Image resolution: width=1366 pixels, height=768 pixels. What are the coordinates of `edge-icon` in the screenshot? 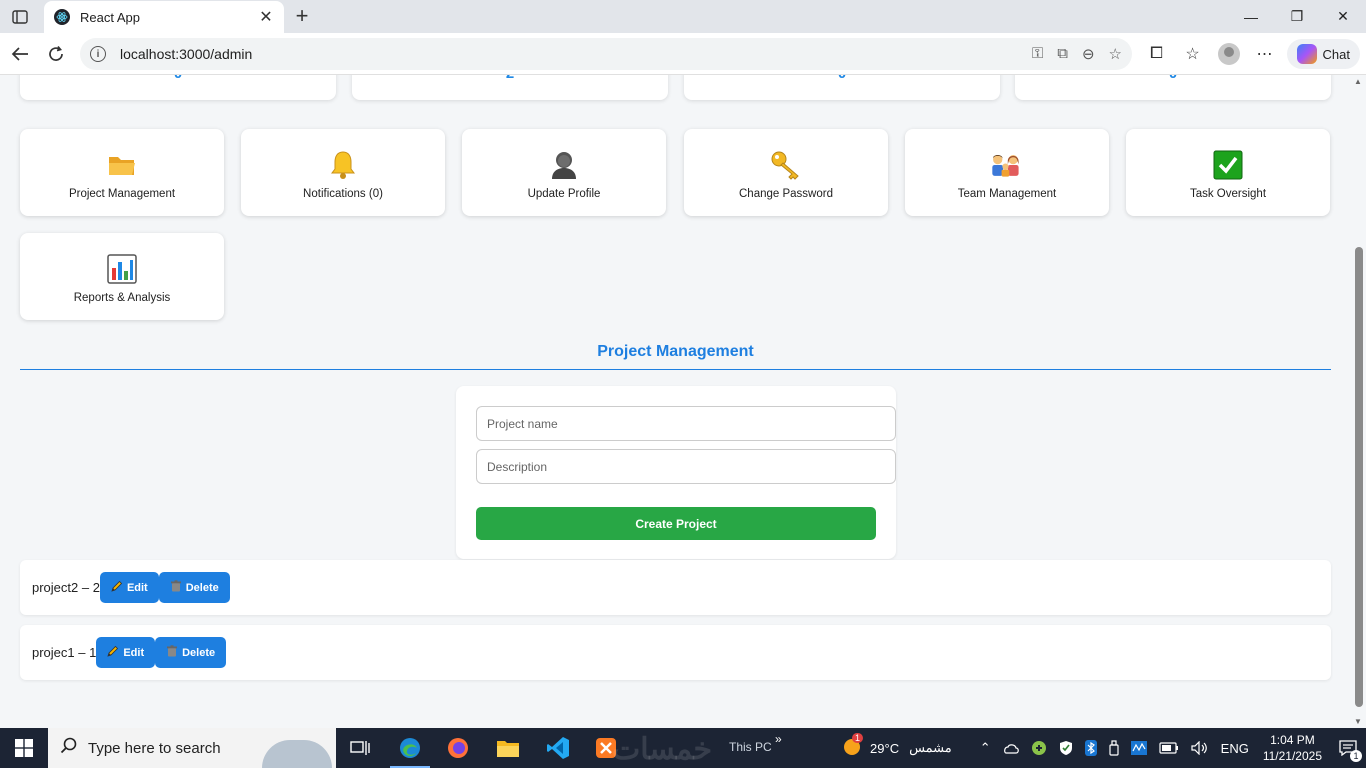 It's located at (410, 748).